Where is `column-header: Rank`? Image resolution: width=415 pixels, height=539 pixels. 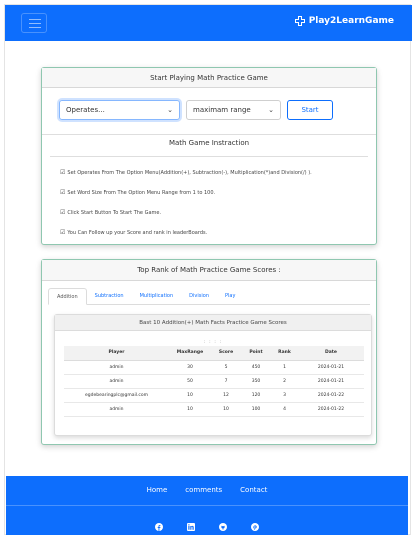 column-header: Rank is located at coordinates (284, 353).